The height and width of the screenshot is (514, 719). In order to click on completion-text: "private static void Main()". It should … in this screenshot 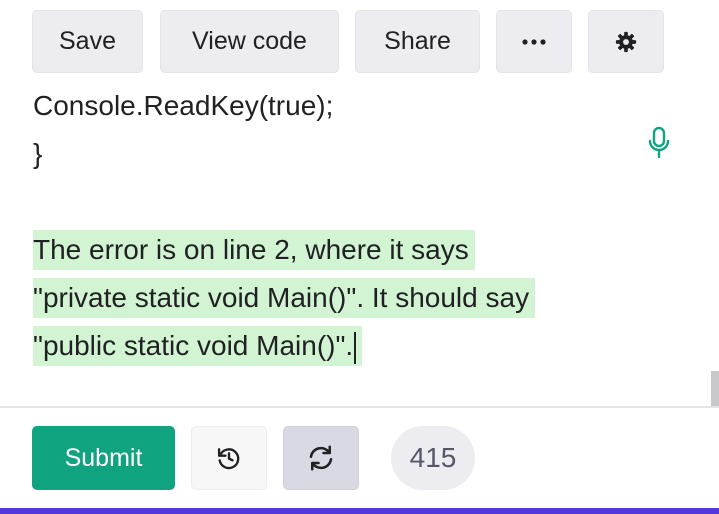, I will do `click(281, 297)`.